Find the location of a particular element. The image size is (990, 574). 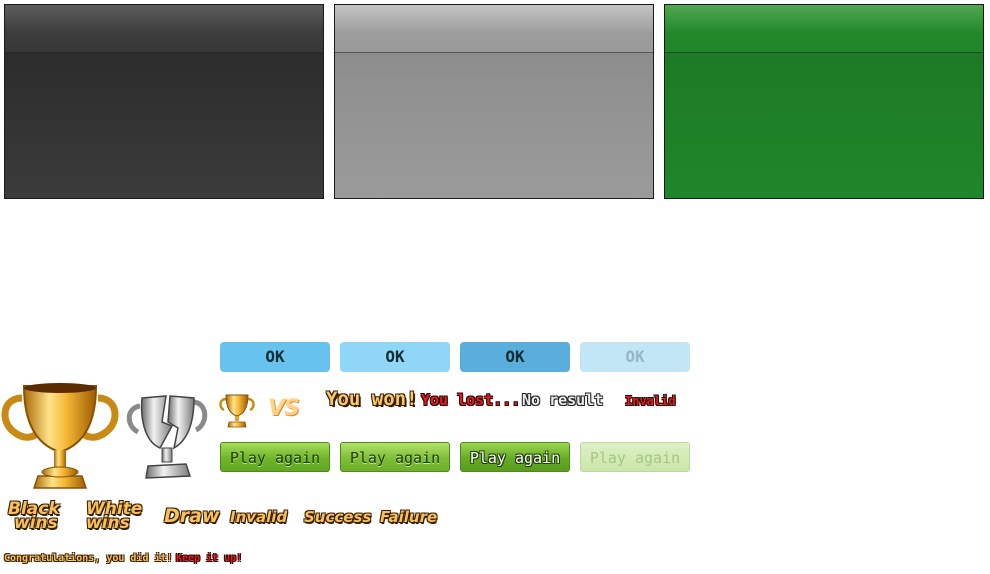

ok-button-hover: OK is located at coordinates (395, 357).